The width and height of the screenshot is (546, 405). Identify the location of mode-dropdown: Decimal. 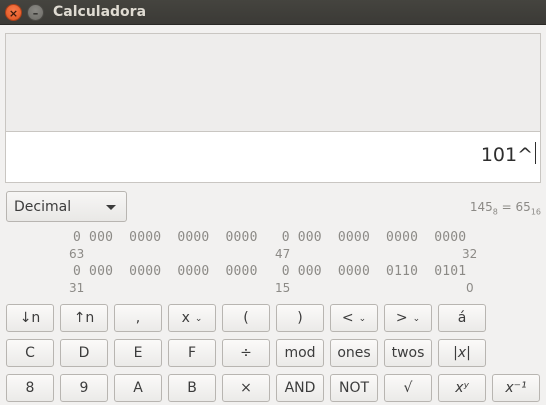
(66, 206).